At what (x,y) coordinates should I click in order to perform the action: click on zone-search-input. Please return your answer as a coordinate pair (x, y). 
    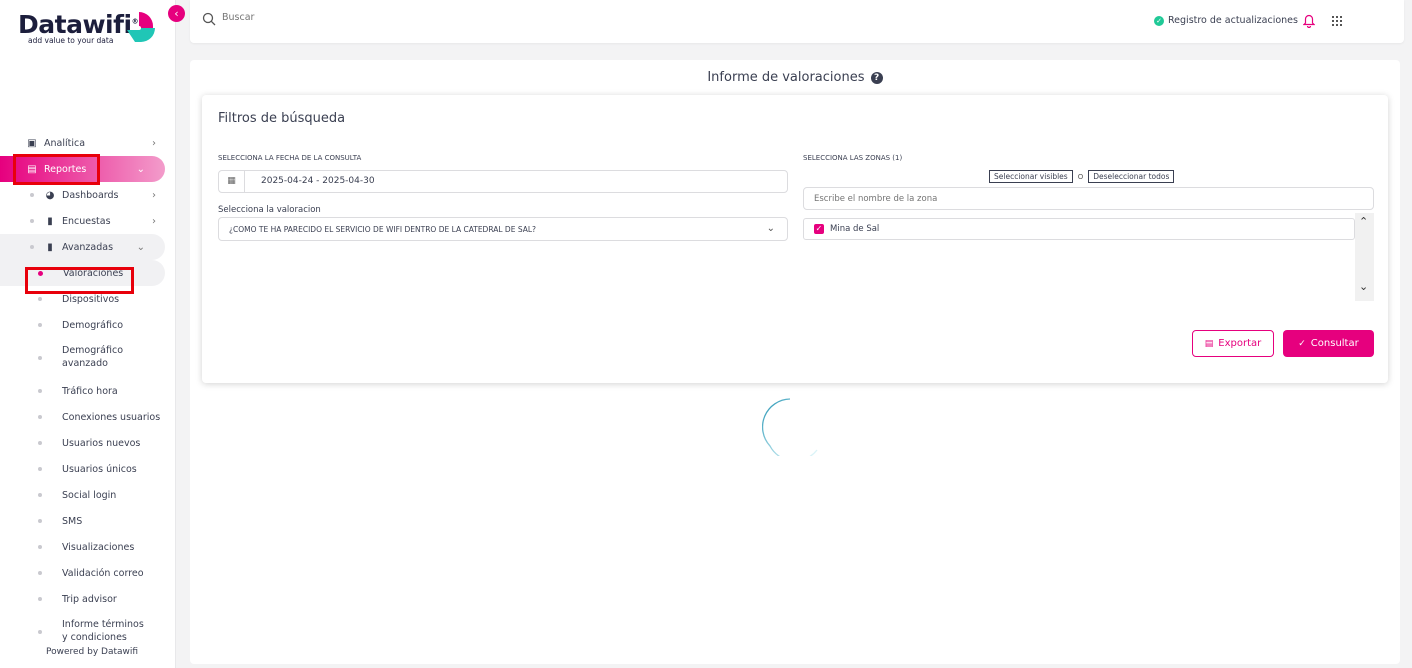
    Looking at the image, I should click on (1084, 199).